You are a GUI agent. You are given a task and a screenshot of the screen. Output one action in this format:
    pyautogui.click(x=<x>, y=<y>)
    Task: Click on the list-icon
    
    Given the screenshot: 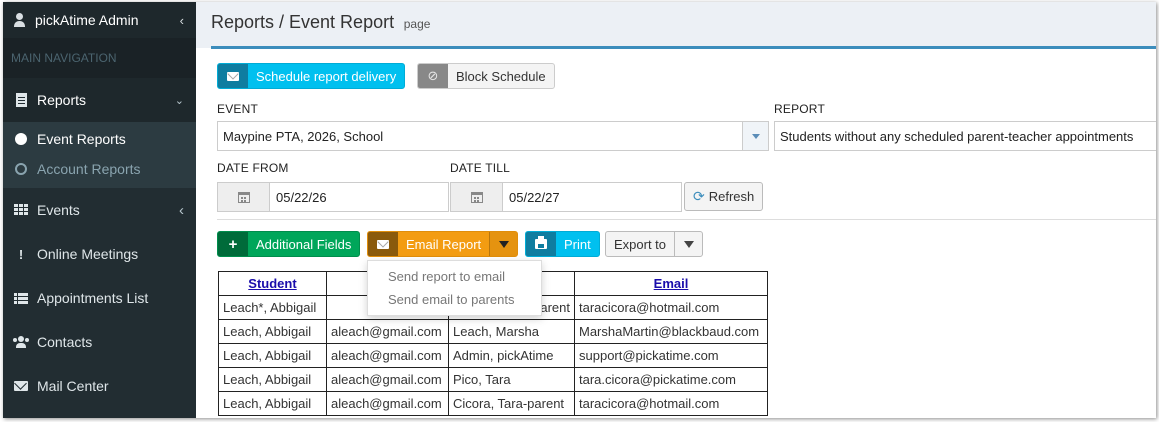 What is the action you would take?
    pyautogui.click(x=21, y=298)
    